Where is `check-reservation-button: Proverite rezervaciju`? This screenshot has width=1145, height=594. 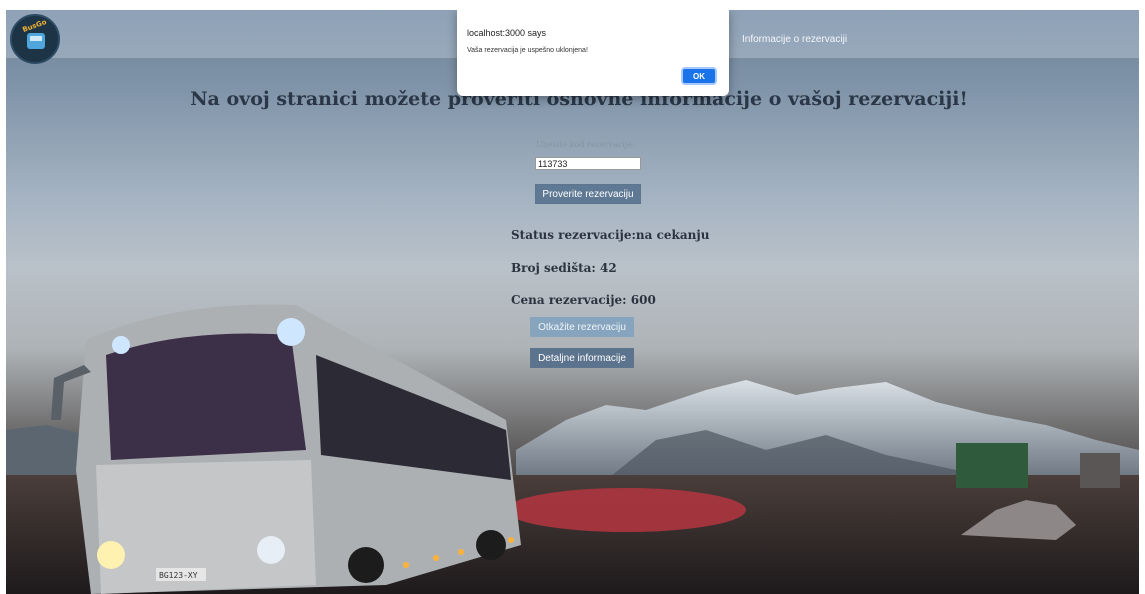
check-reservation-button: Proverite rezervaciju is located at coordinates (588, 194).